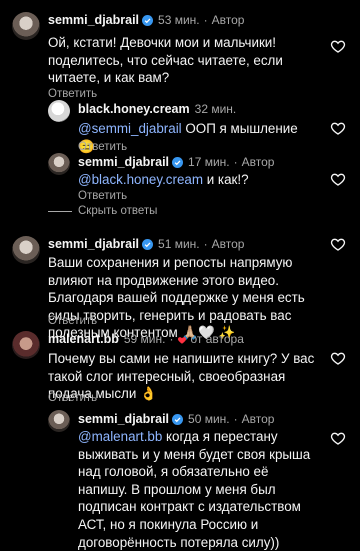  I want to click on comment-header: semmi_djabrail 17 мин. · Автор, so click(176, 162).